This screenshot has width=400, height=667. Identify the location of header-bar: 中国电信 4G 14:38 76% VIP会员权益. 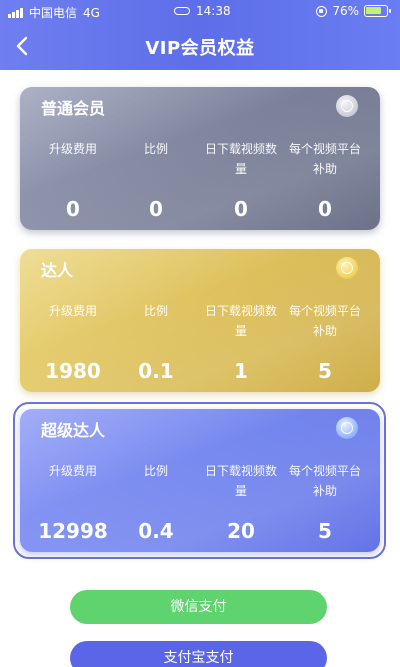
(200, 35).